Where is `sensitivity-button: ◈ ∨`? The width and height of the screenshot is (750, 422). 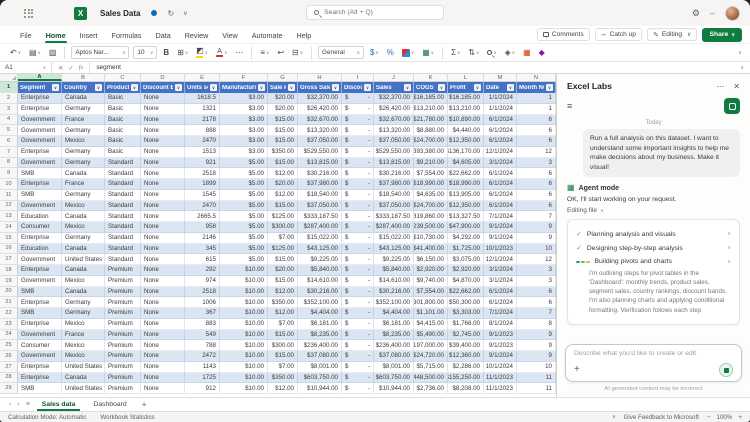 sensitivity-button: ◈ ∨ is located at coordinates (510, 52).